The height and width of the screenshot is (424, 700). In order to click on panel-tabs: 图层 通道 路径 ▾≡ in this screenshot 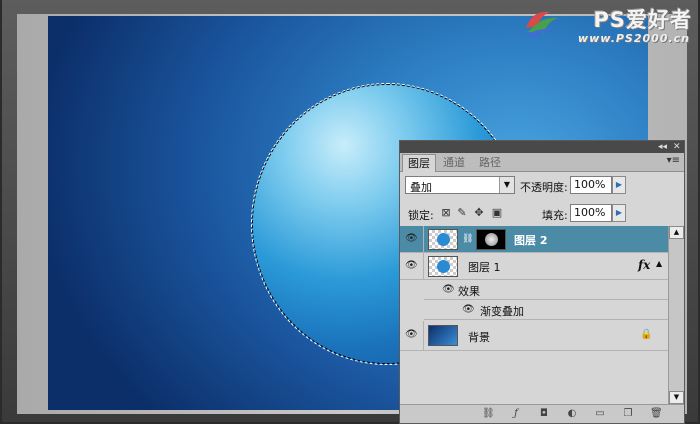, I will do `click(542, 162)`.